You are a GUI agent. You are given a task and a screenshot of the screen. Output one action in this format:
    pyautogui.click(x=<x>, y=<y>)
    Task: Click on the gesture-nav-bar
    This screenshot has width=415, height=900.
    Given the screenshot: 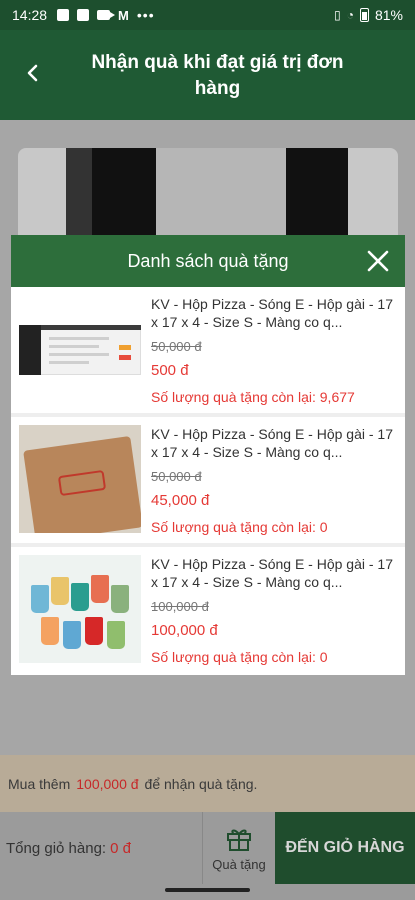 What is the action you would take?
    pyautogui.click(x=207, y=890)
    